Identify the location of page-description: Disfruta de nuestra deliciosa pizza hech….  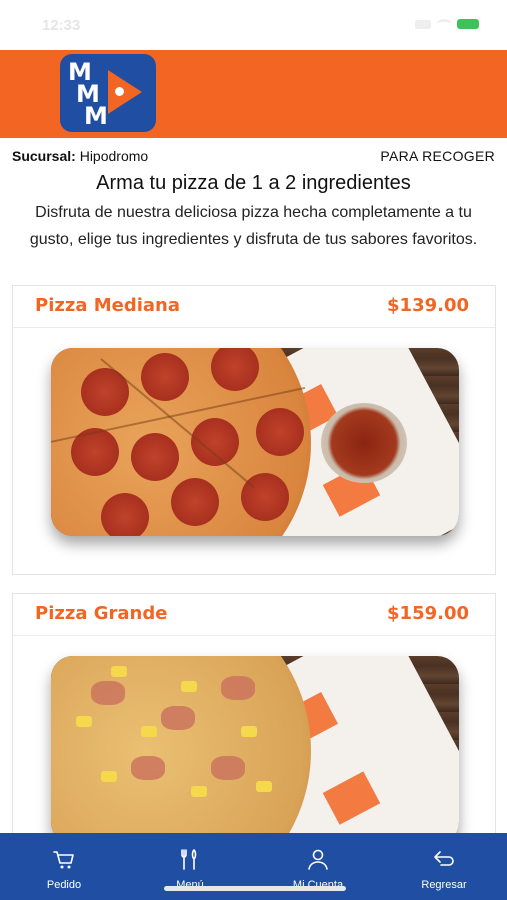
(253, 226).